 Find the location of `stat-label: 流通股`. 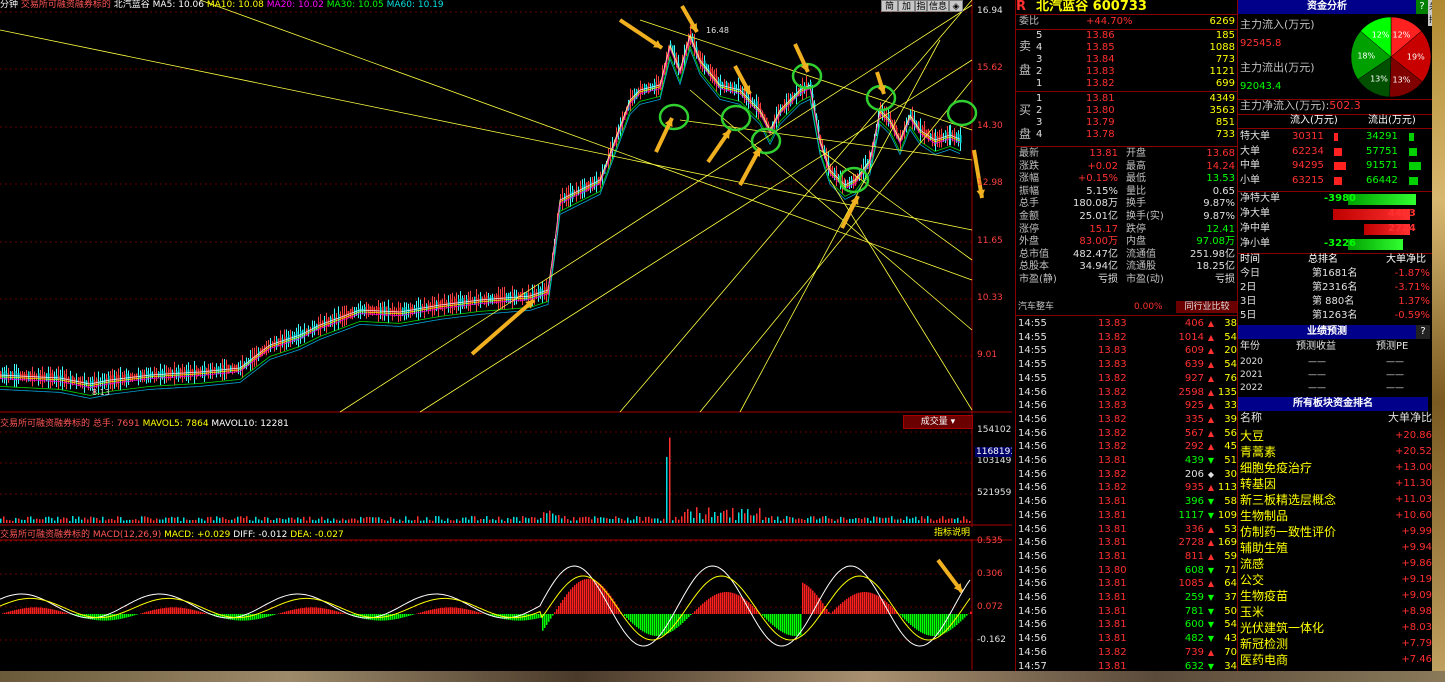

stat-label: 流通股 is located at coordinates (1141, 267).